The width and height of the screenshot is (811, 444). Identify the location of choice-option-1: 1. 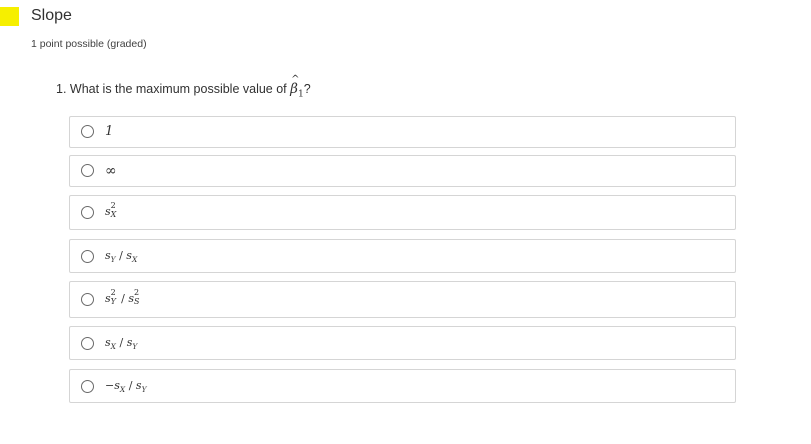
(402, 132).